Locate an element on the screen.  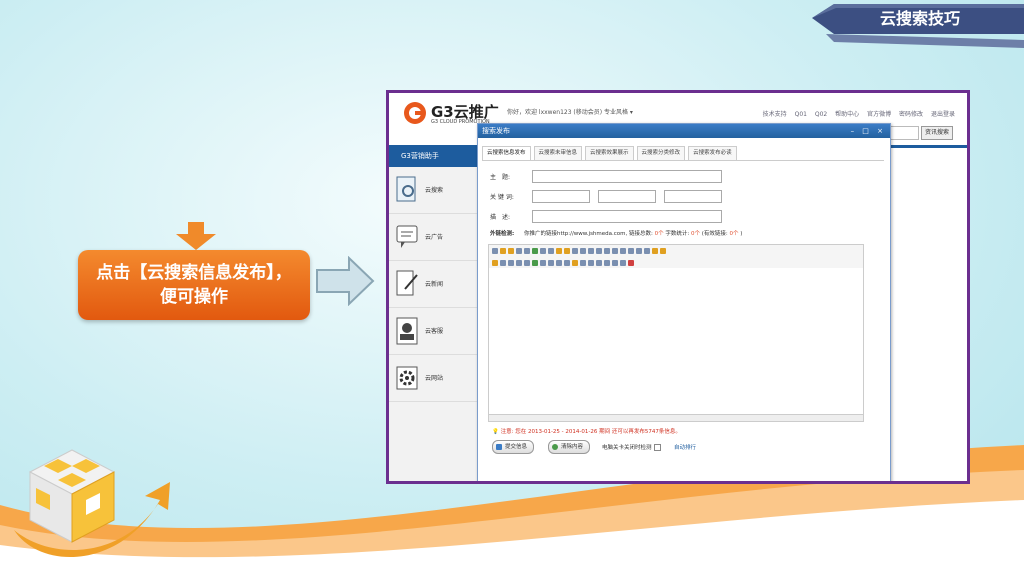
template-icon is located at coordinates (535, 251).